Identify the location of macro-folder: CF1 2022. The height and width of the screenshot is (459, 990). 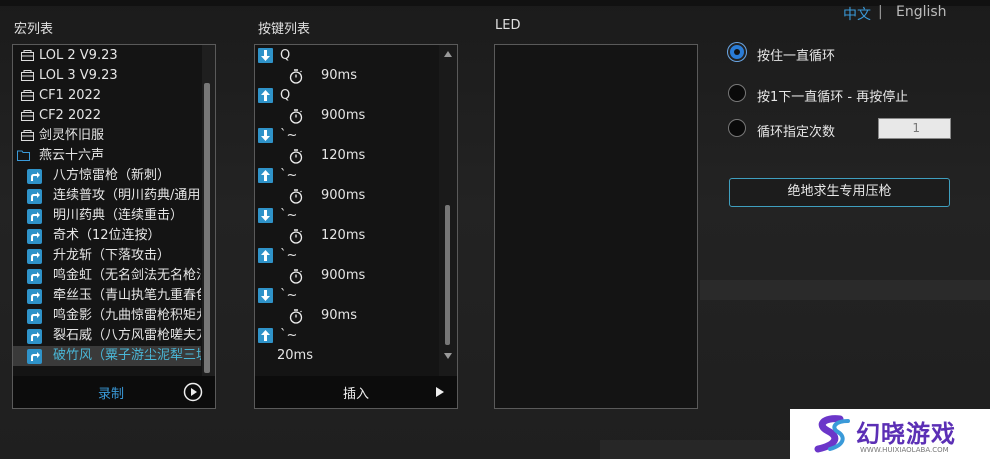
(107, 96).